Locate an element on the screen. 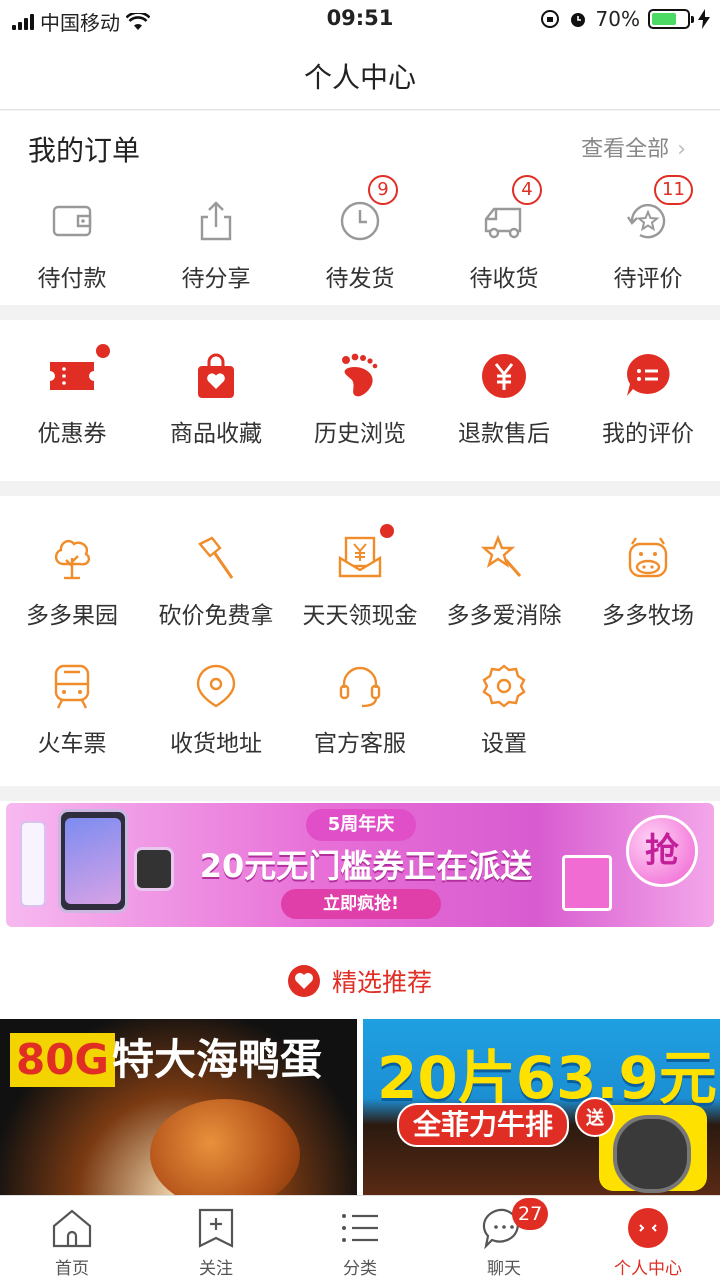 This screenshot has height=1280, width=720. order-badge: 4 is located at coordinates (527, 190).